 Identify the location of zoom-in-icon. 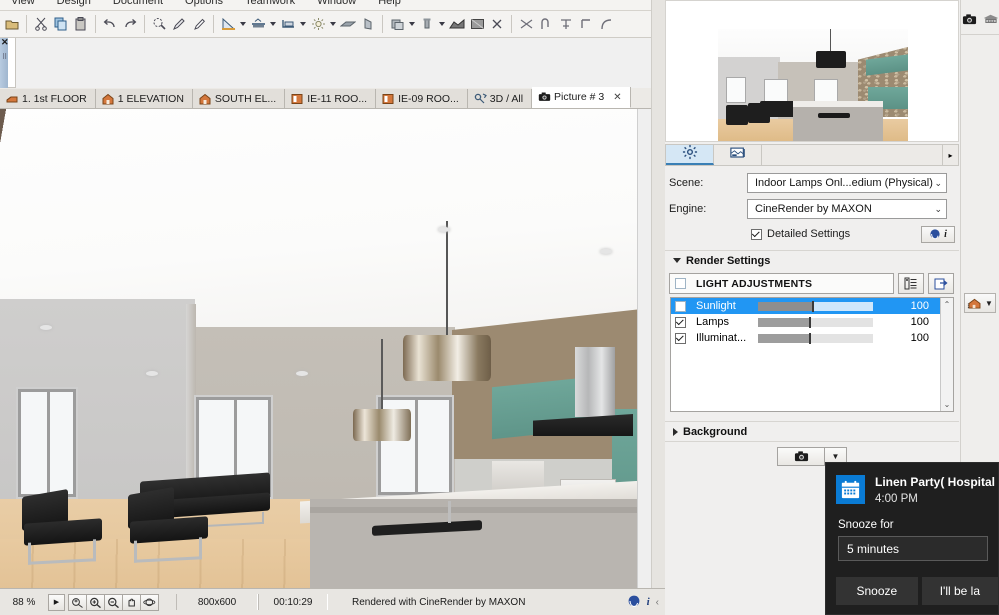
(95, 602).